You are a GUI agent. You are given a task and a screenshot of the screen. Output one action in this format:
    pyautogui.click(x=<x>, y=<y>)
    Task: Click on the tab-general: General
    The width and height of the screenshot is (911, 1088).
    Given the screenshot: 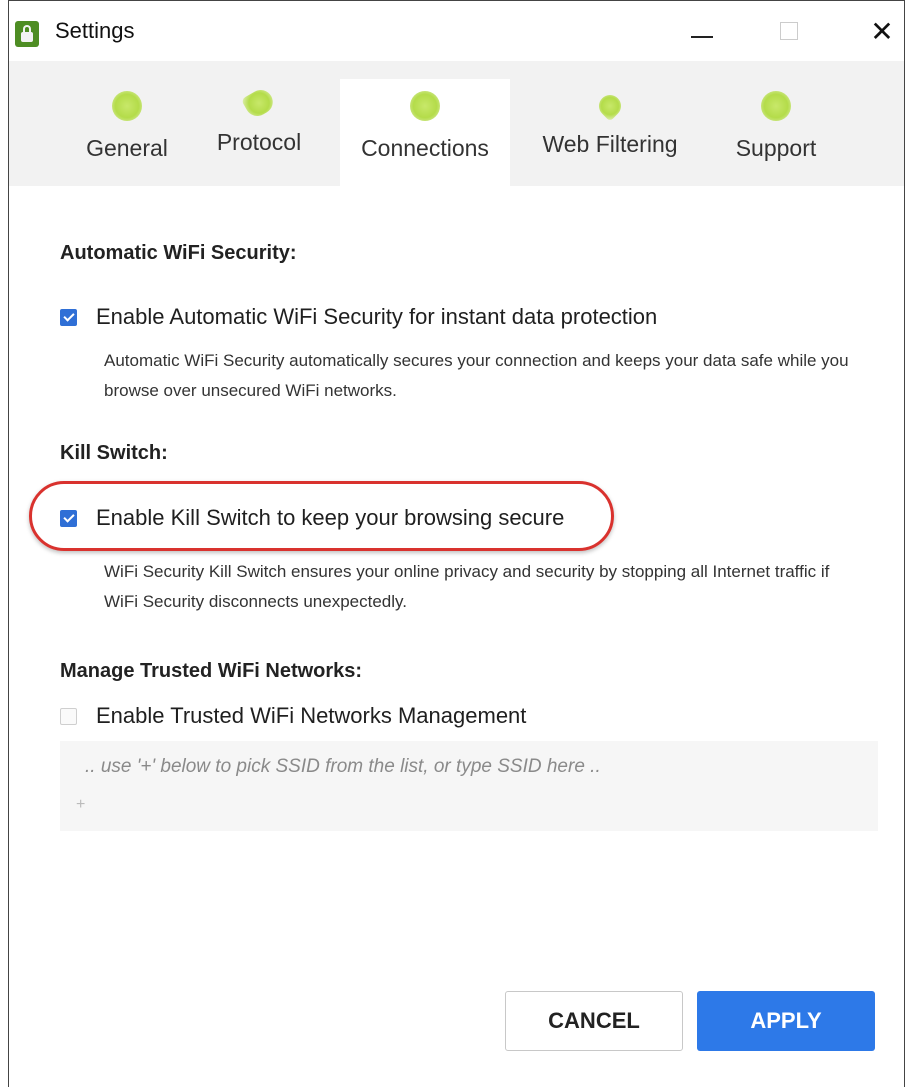 What is the action you would take?
    pyautogui.click(x=127, y=132)
    